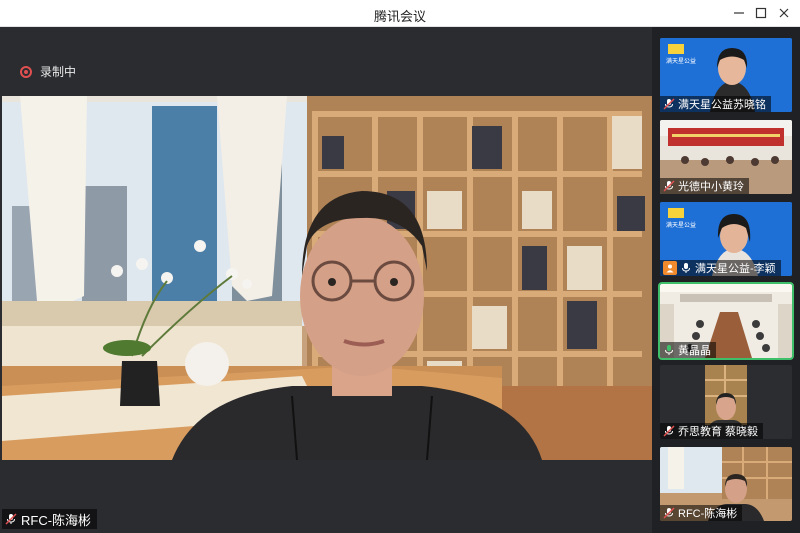 The width and height of the screenshot is (800, 533). What do you see at coordinates (726, 484) in the screenshot?
I see `participant-tile: RFC-陈海彬` at bounding box center [726, 484].